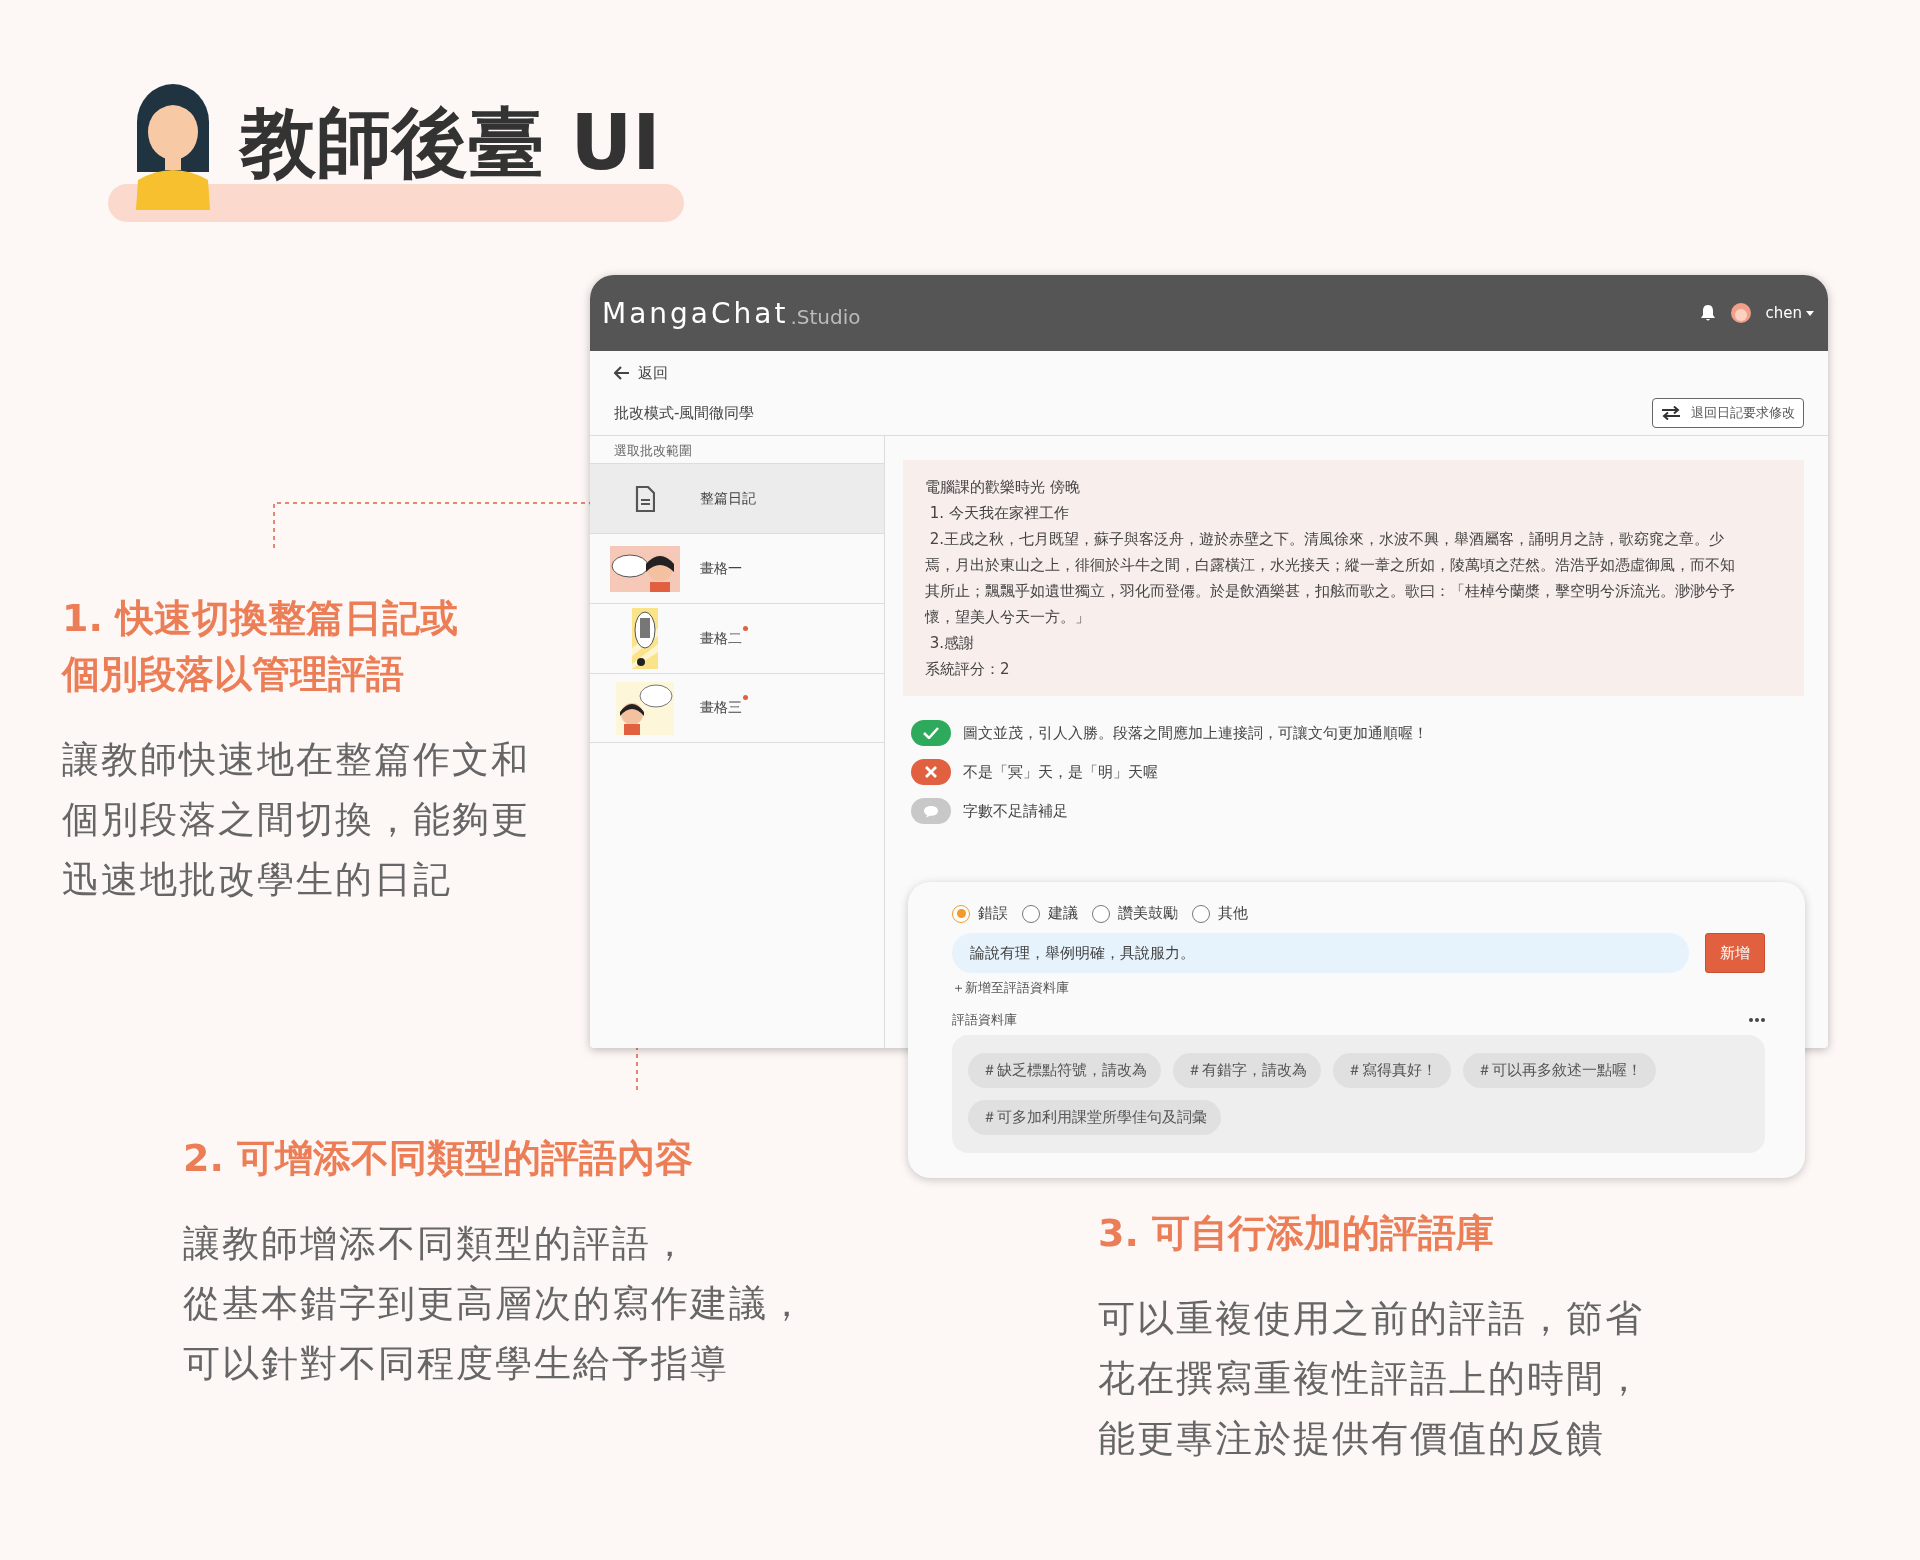  I want to click on section-heading: 2. 可增添不同類型的評語內容, so click(439, 1158).